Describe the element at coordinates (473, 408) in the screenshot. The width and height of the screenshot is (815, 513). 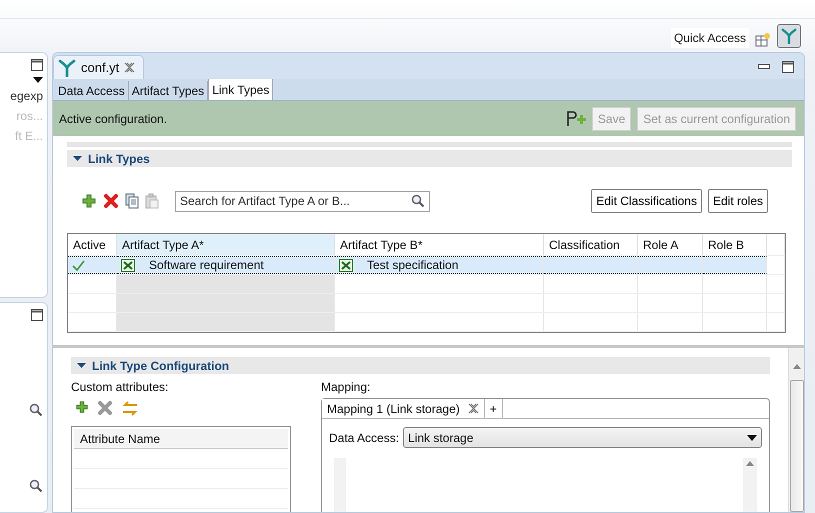
I see `close-tab-icon` at that location.